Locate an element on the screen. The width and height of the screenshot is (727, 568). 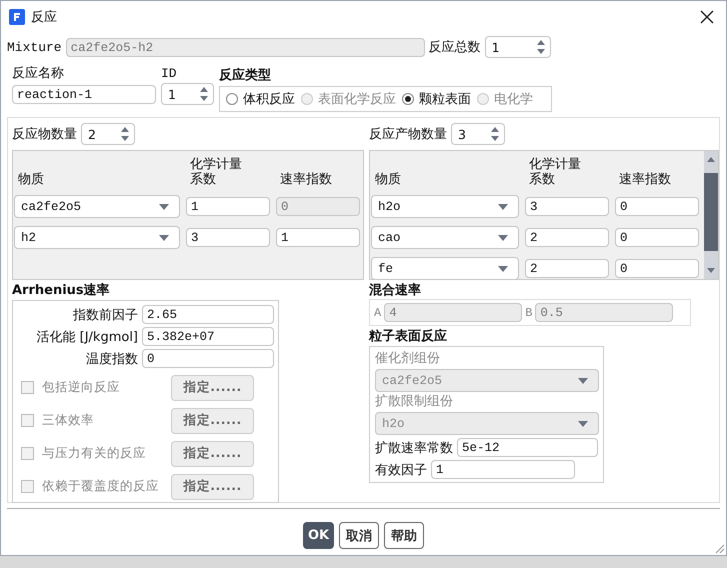
field-label: 反应产物数量 is located at coordinates (408, 134).